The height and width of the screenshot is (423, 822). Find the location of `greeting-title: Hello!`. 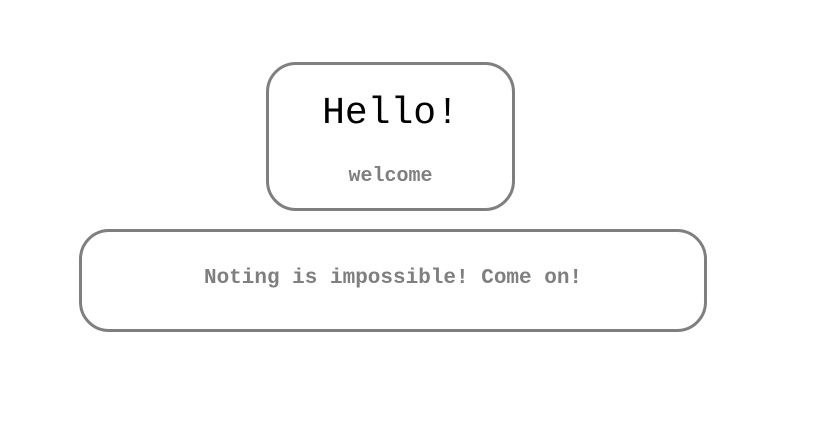

greeting-title: Hello! is located at coordinates (390, 113).